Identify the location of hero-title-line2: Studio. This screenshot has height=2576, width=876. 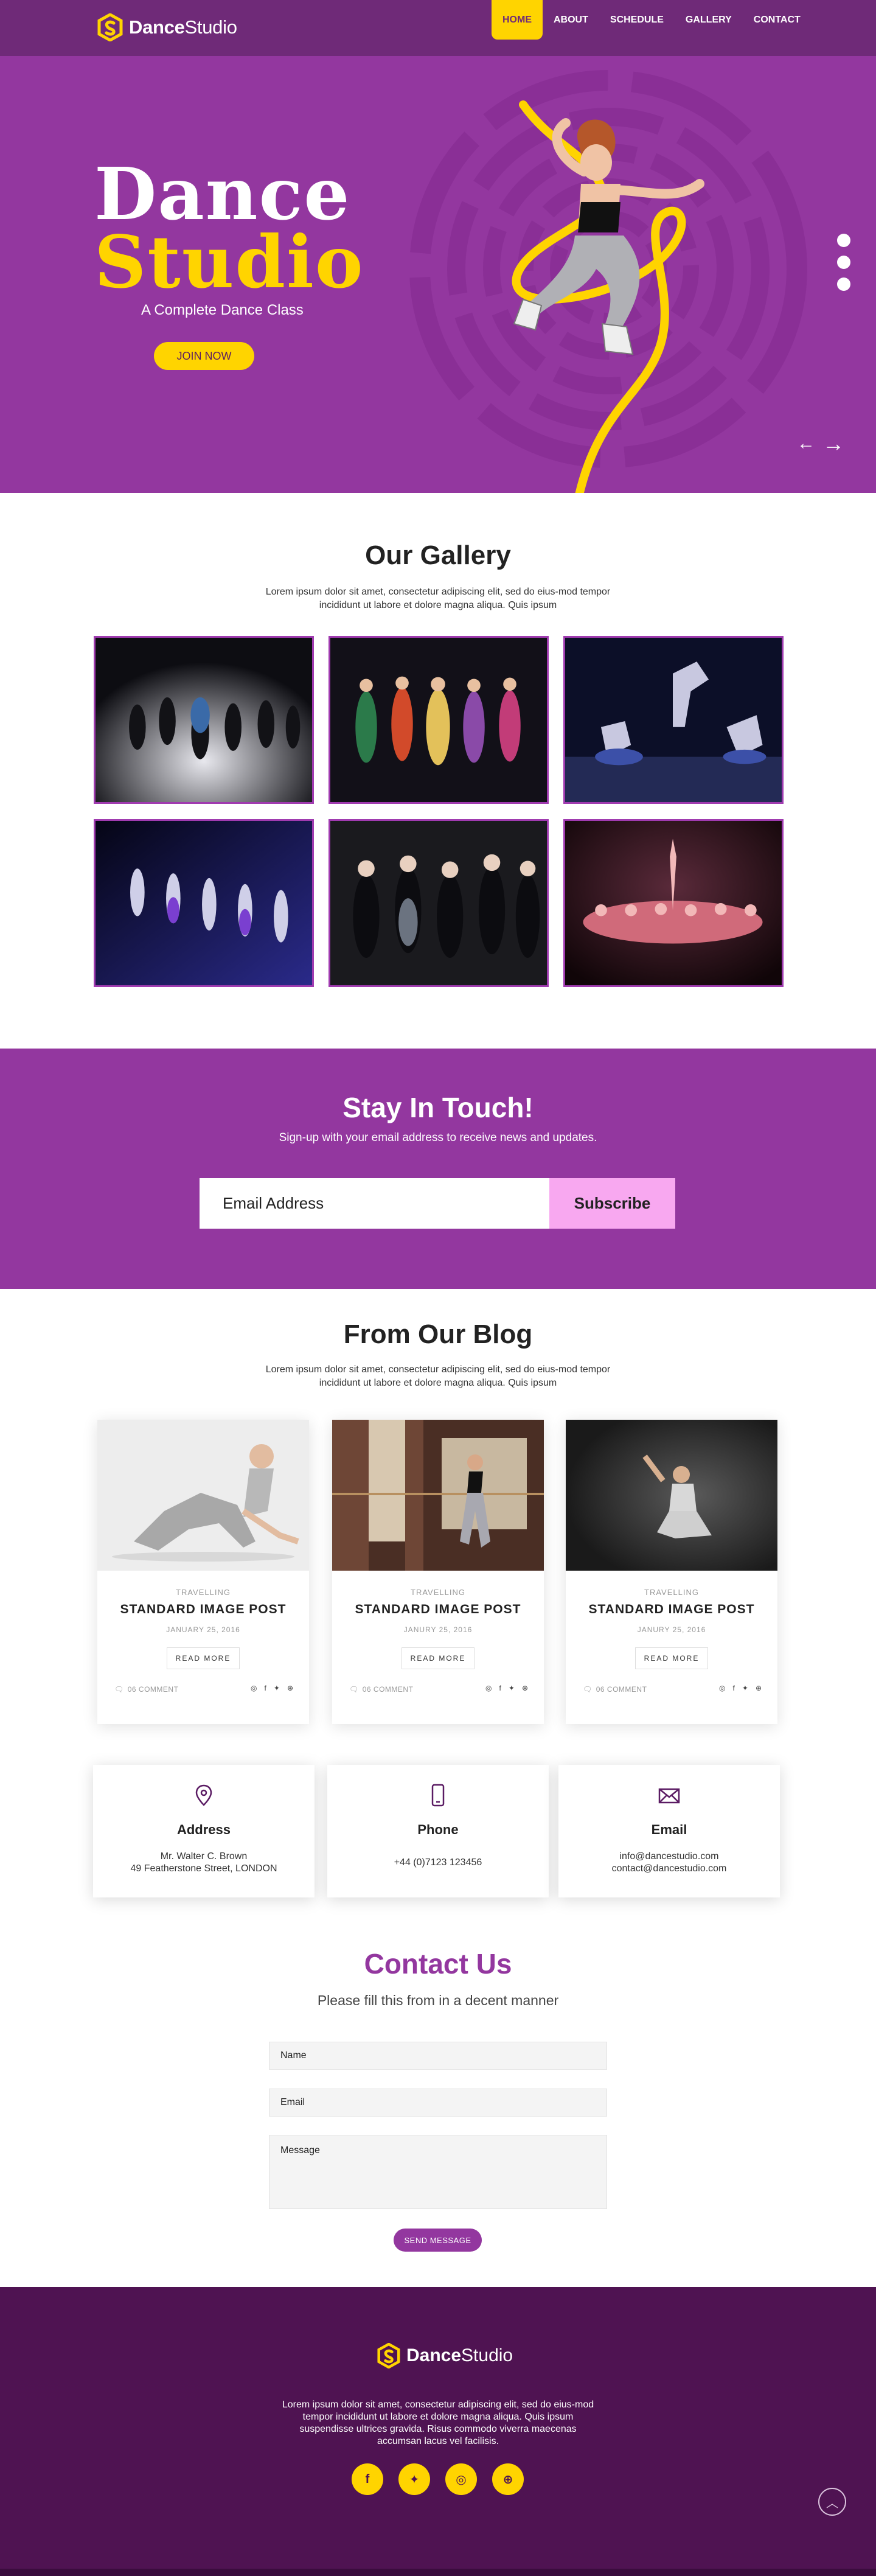
(229, 262).